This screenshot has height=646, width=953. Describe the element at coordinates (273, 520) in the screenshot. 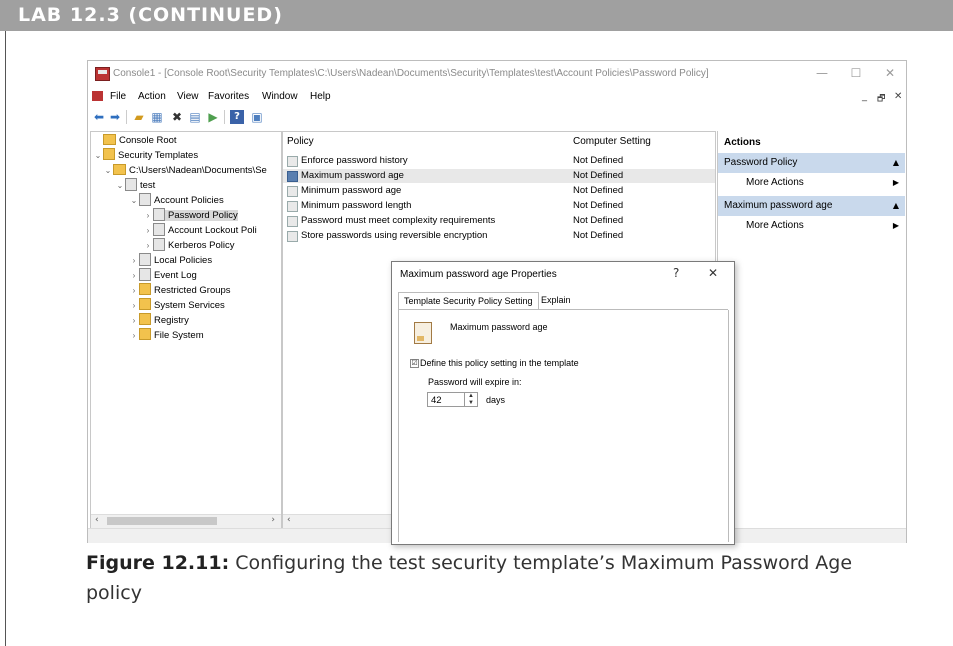

I see `scroll-right-button: ›` at that location.